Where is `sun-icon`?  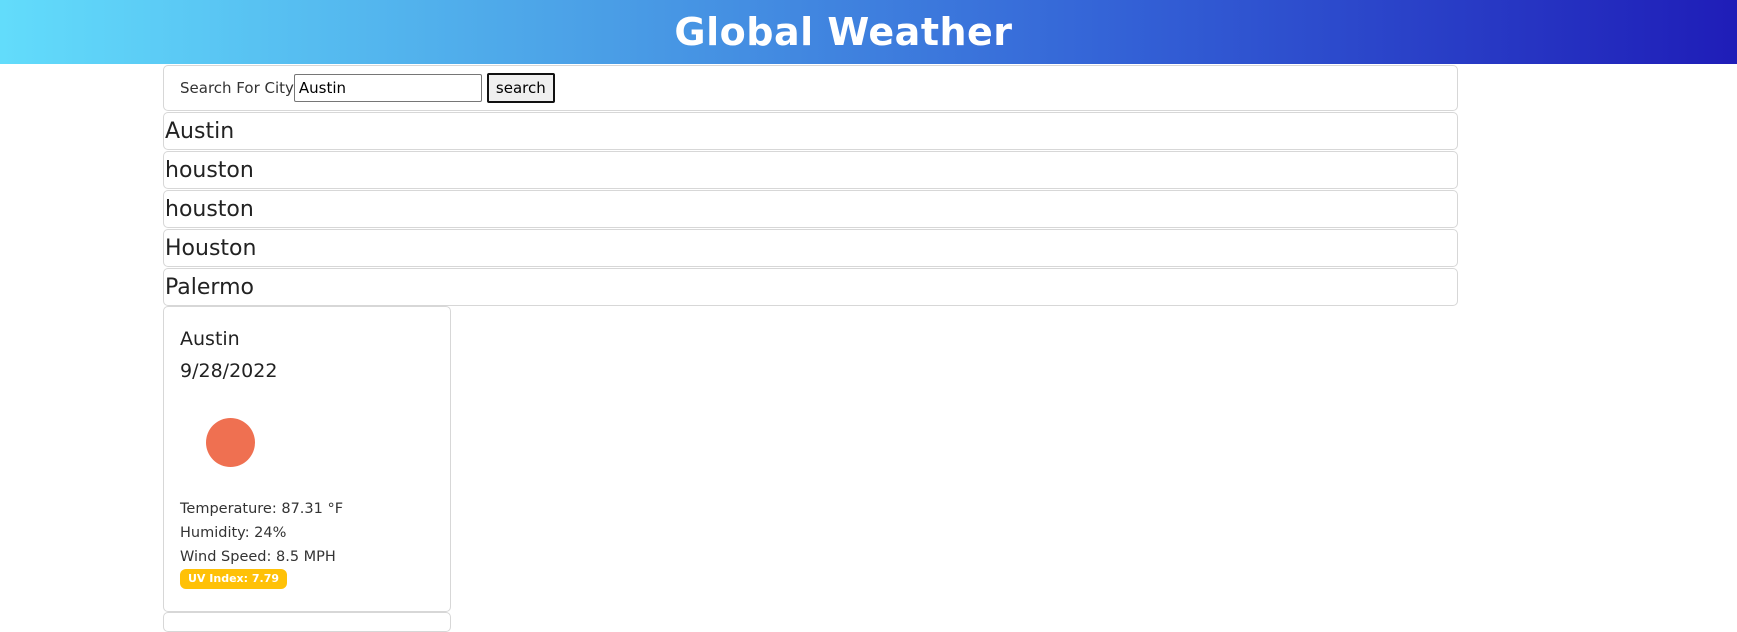
sun-icon is located at coordinates (230, 442).